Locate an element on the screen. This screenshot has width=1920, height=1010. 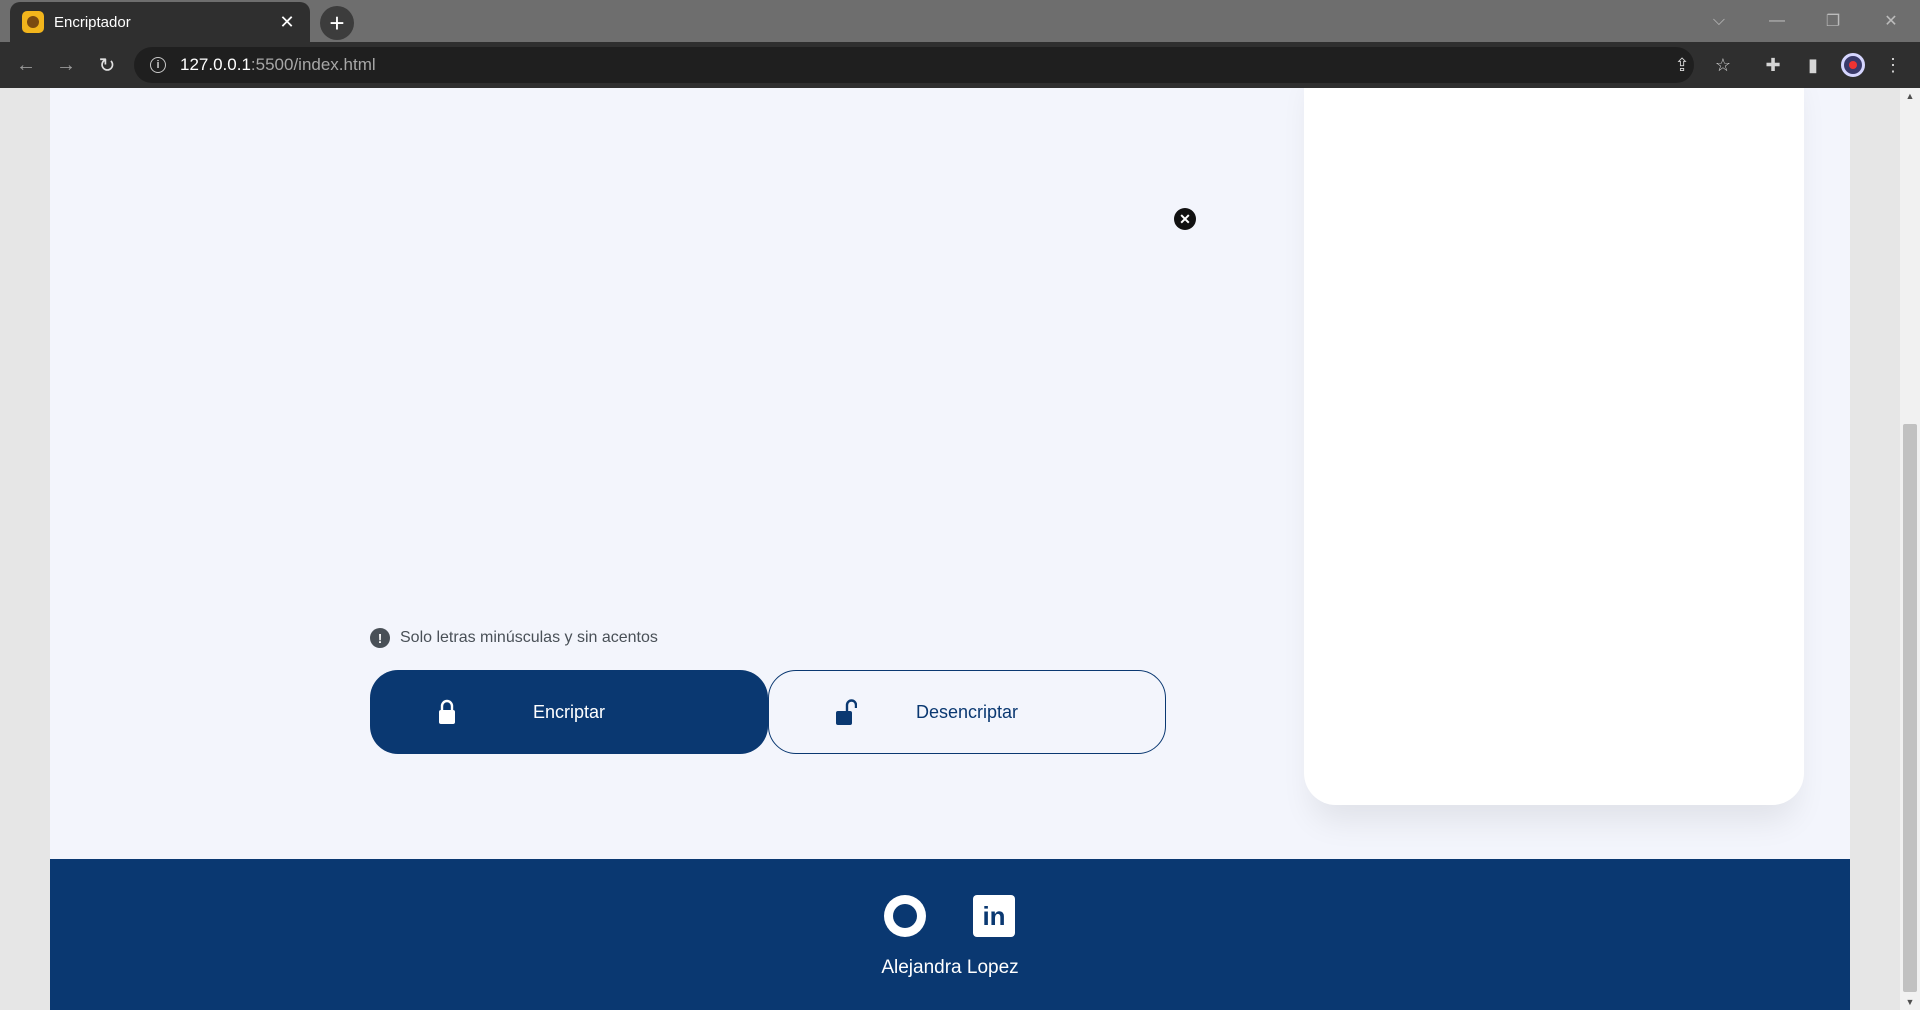
encrypt-label: Encriptar is located at coordinates (569, 711).